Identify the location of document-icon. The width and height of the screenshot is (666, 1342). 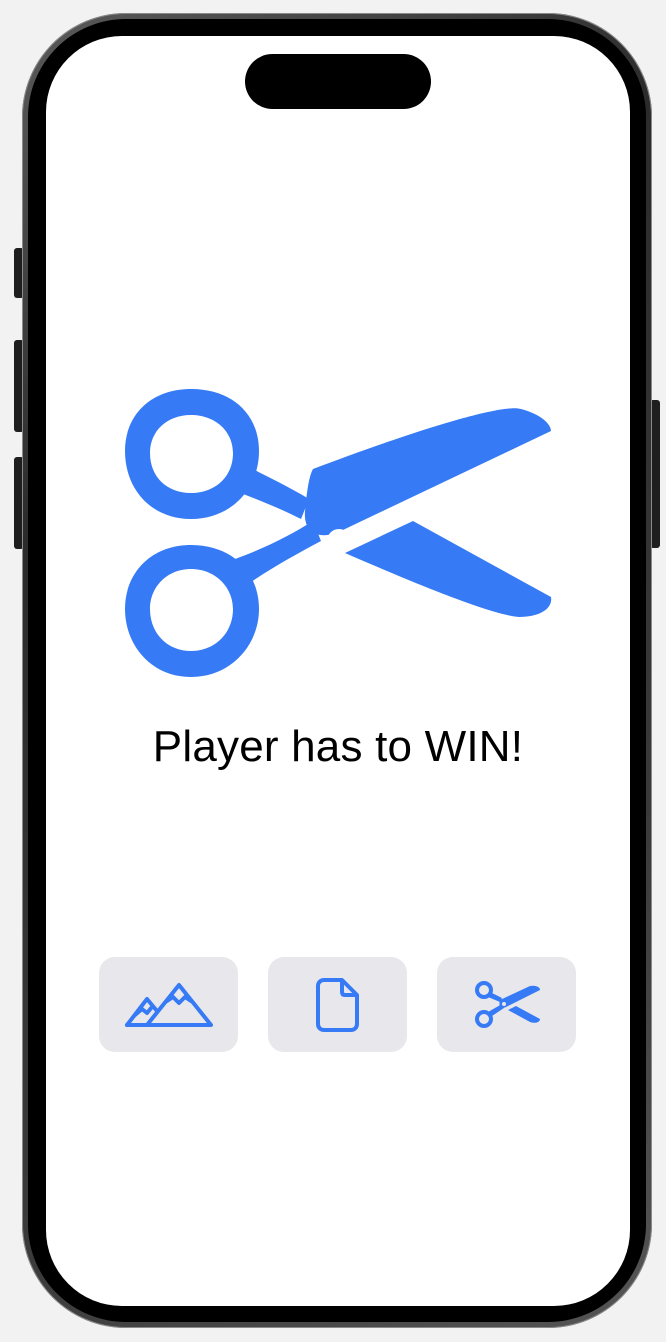
(337, 1004).